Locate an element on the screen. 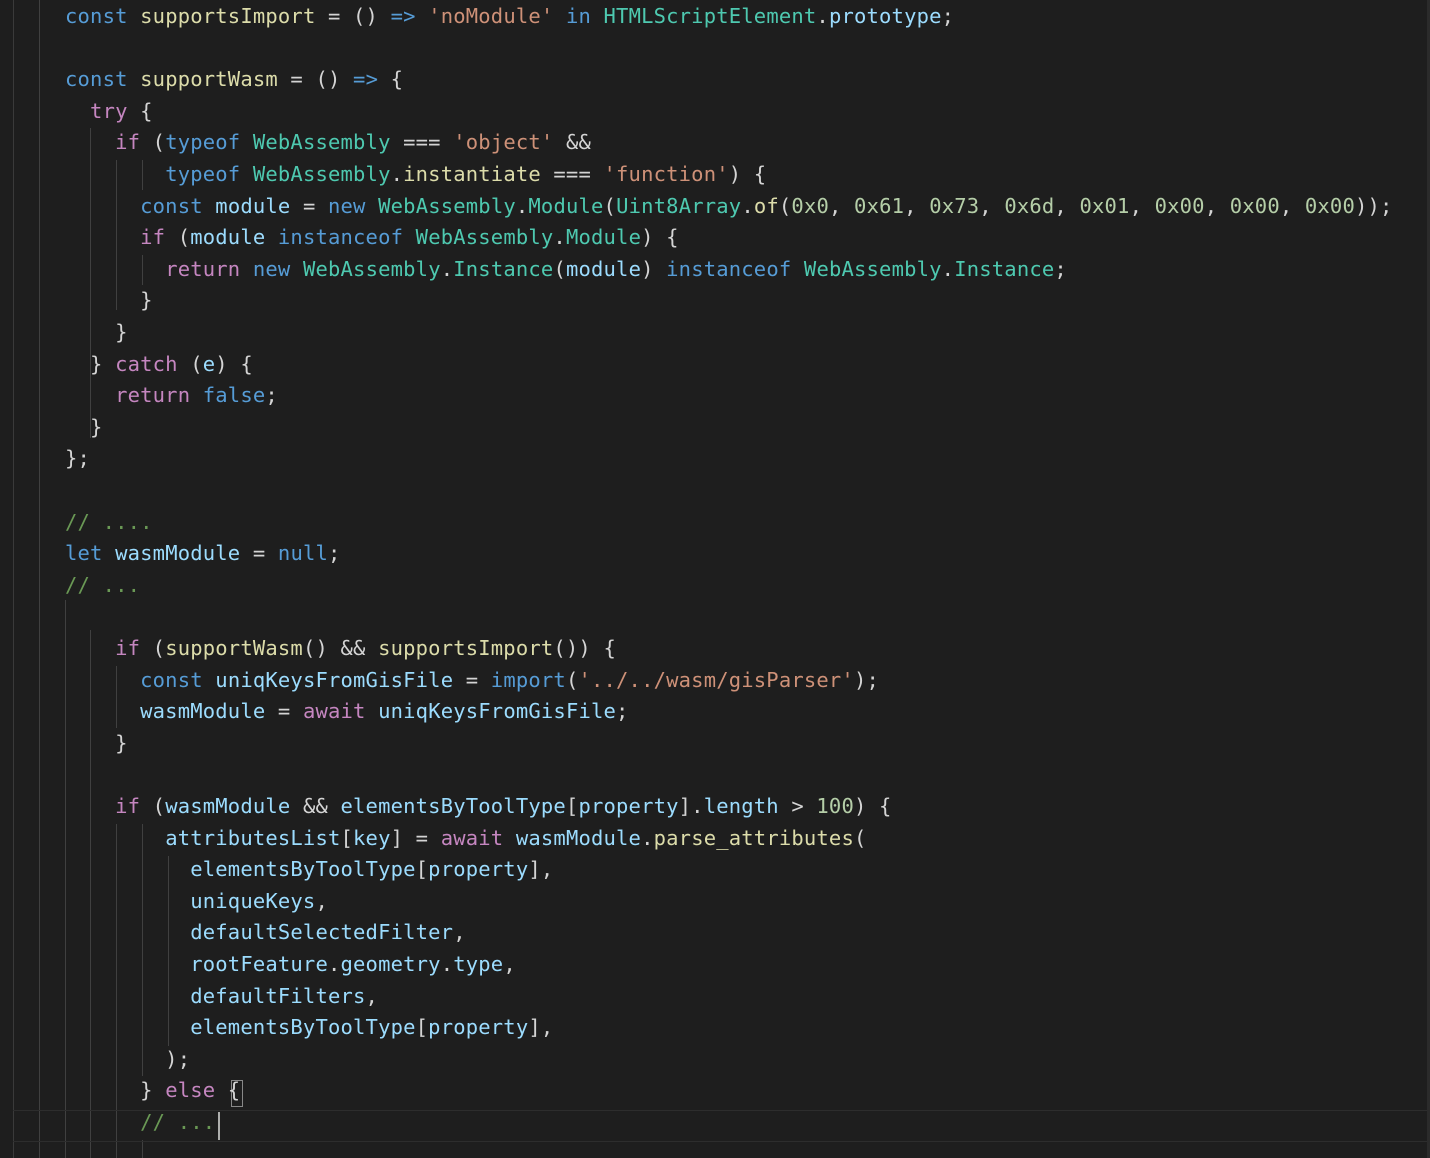 Image resolution: width=1430 pixels, height=1158 pixels. code-token: 'function' is located at coordinates (666, 174).